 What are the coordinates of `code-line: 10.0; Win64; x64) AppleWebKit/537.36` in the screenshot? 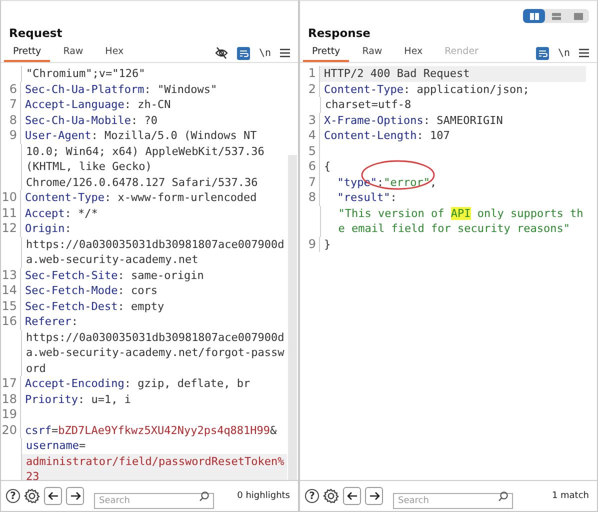 It's located at (145, 151).